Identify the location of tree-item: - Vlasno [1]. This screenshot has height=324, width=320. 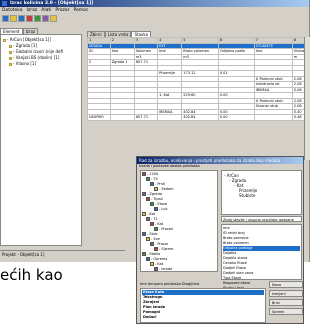
(41, 64).